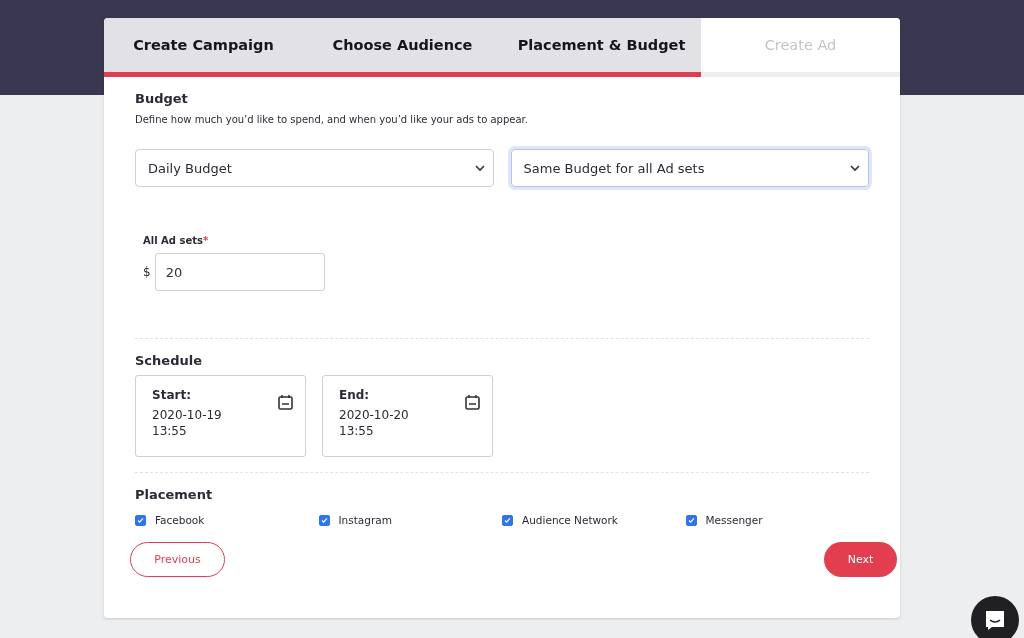 The height and width of the screenshot is (638, 1024). I want to click on description-text: Define how much you’d like to spend, and when you’d like your ads to appear., so click(332, 119).